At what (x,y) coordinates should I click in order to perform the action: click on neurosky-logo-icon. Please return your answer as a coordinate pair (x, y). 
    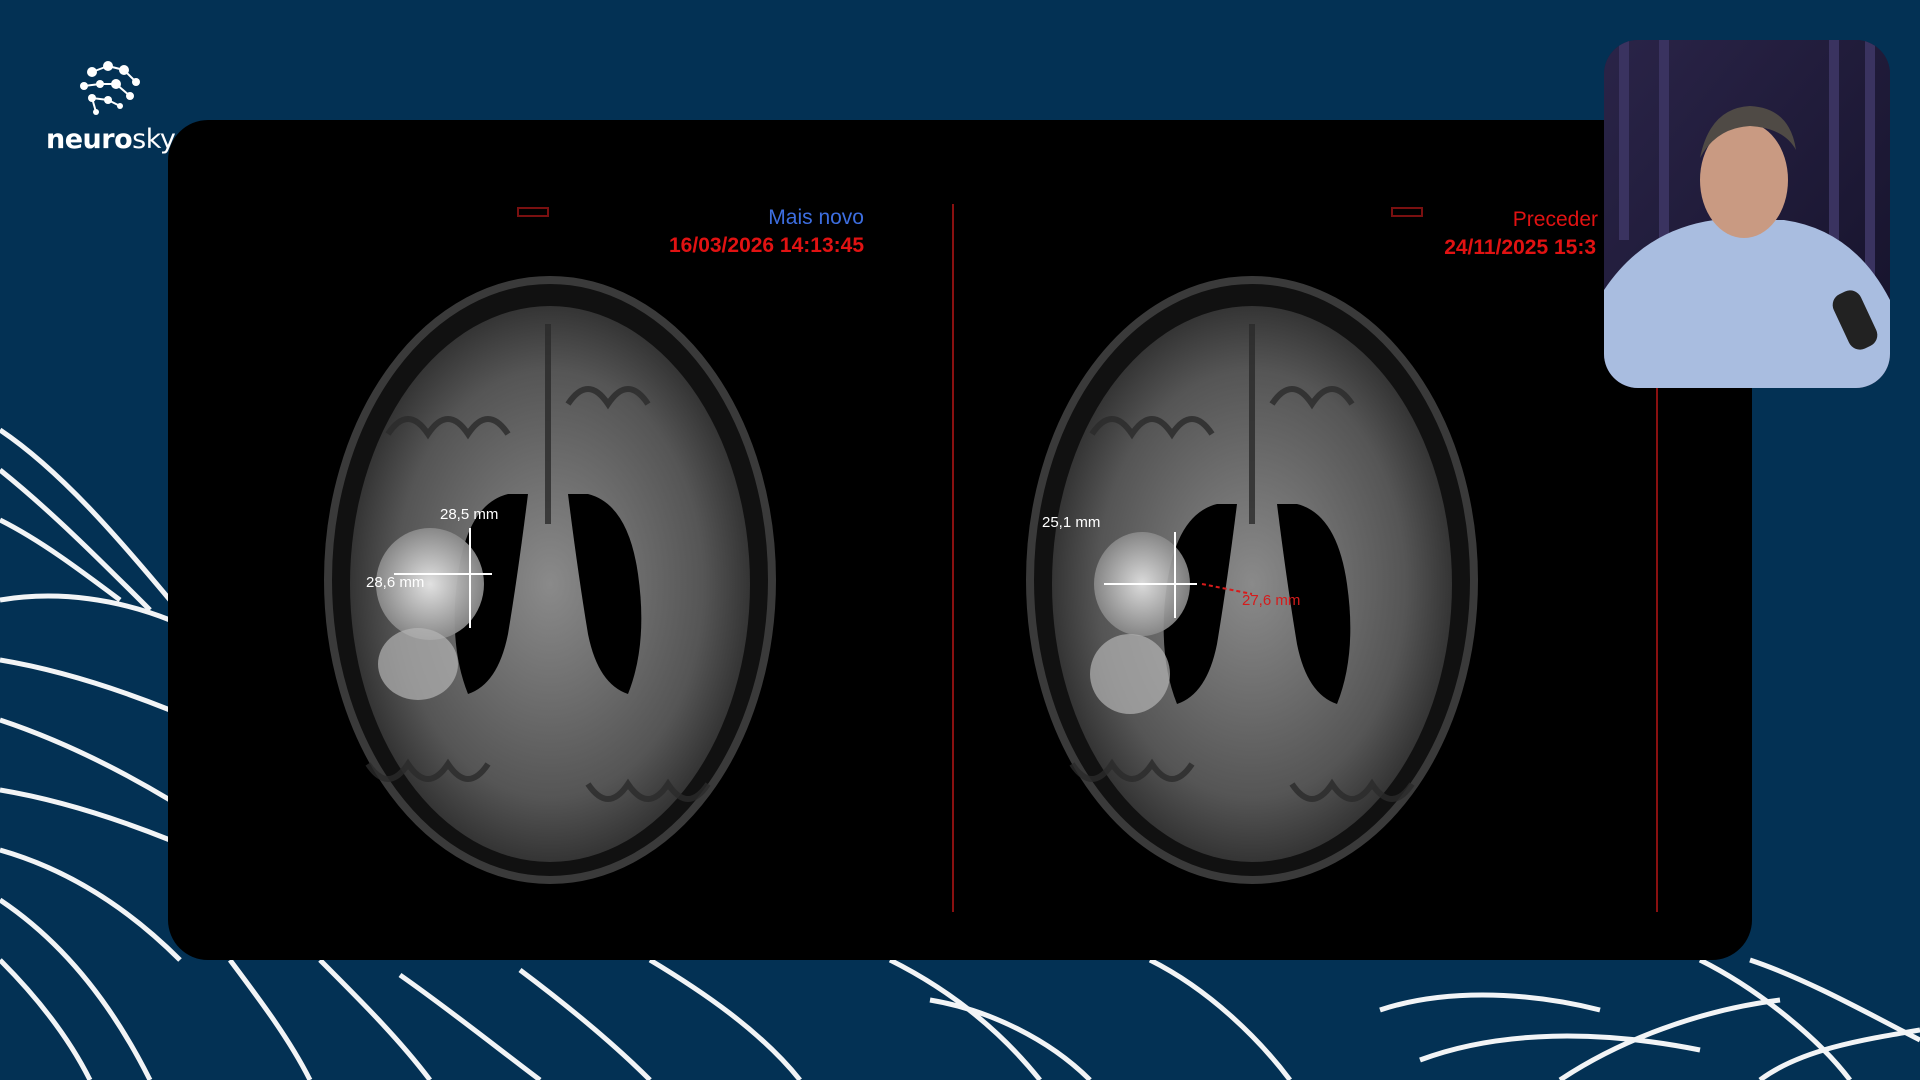
    Looking at the image, I should click on (110, 88).